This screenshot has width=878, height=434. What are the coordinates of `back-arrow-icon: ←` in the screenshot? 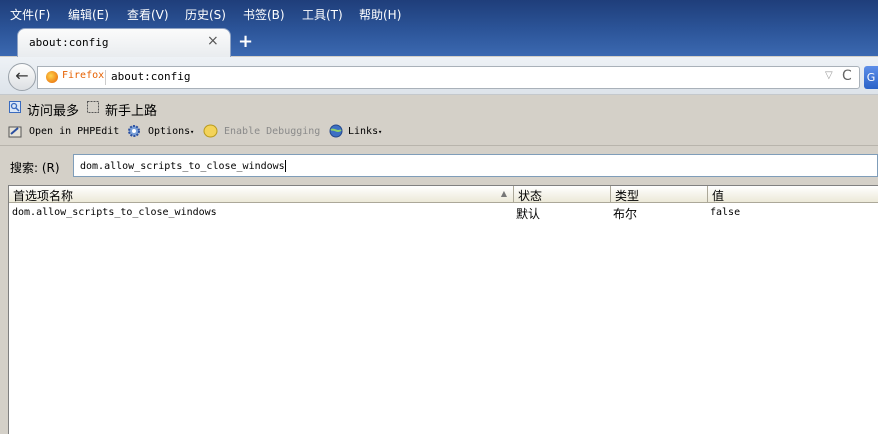 It's located at (22, 77).